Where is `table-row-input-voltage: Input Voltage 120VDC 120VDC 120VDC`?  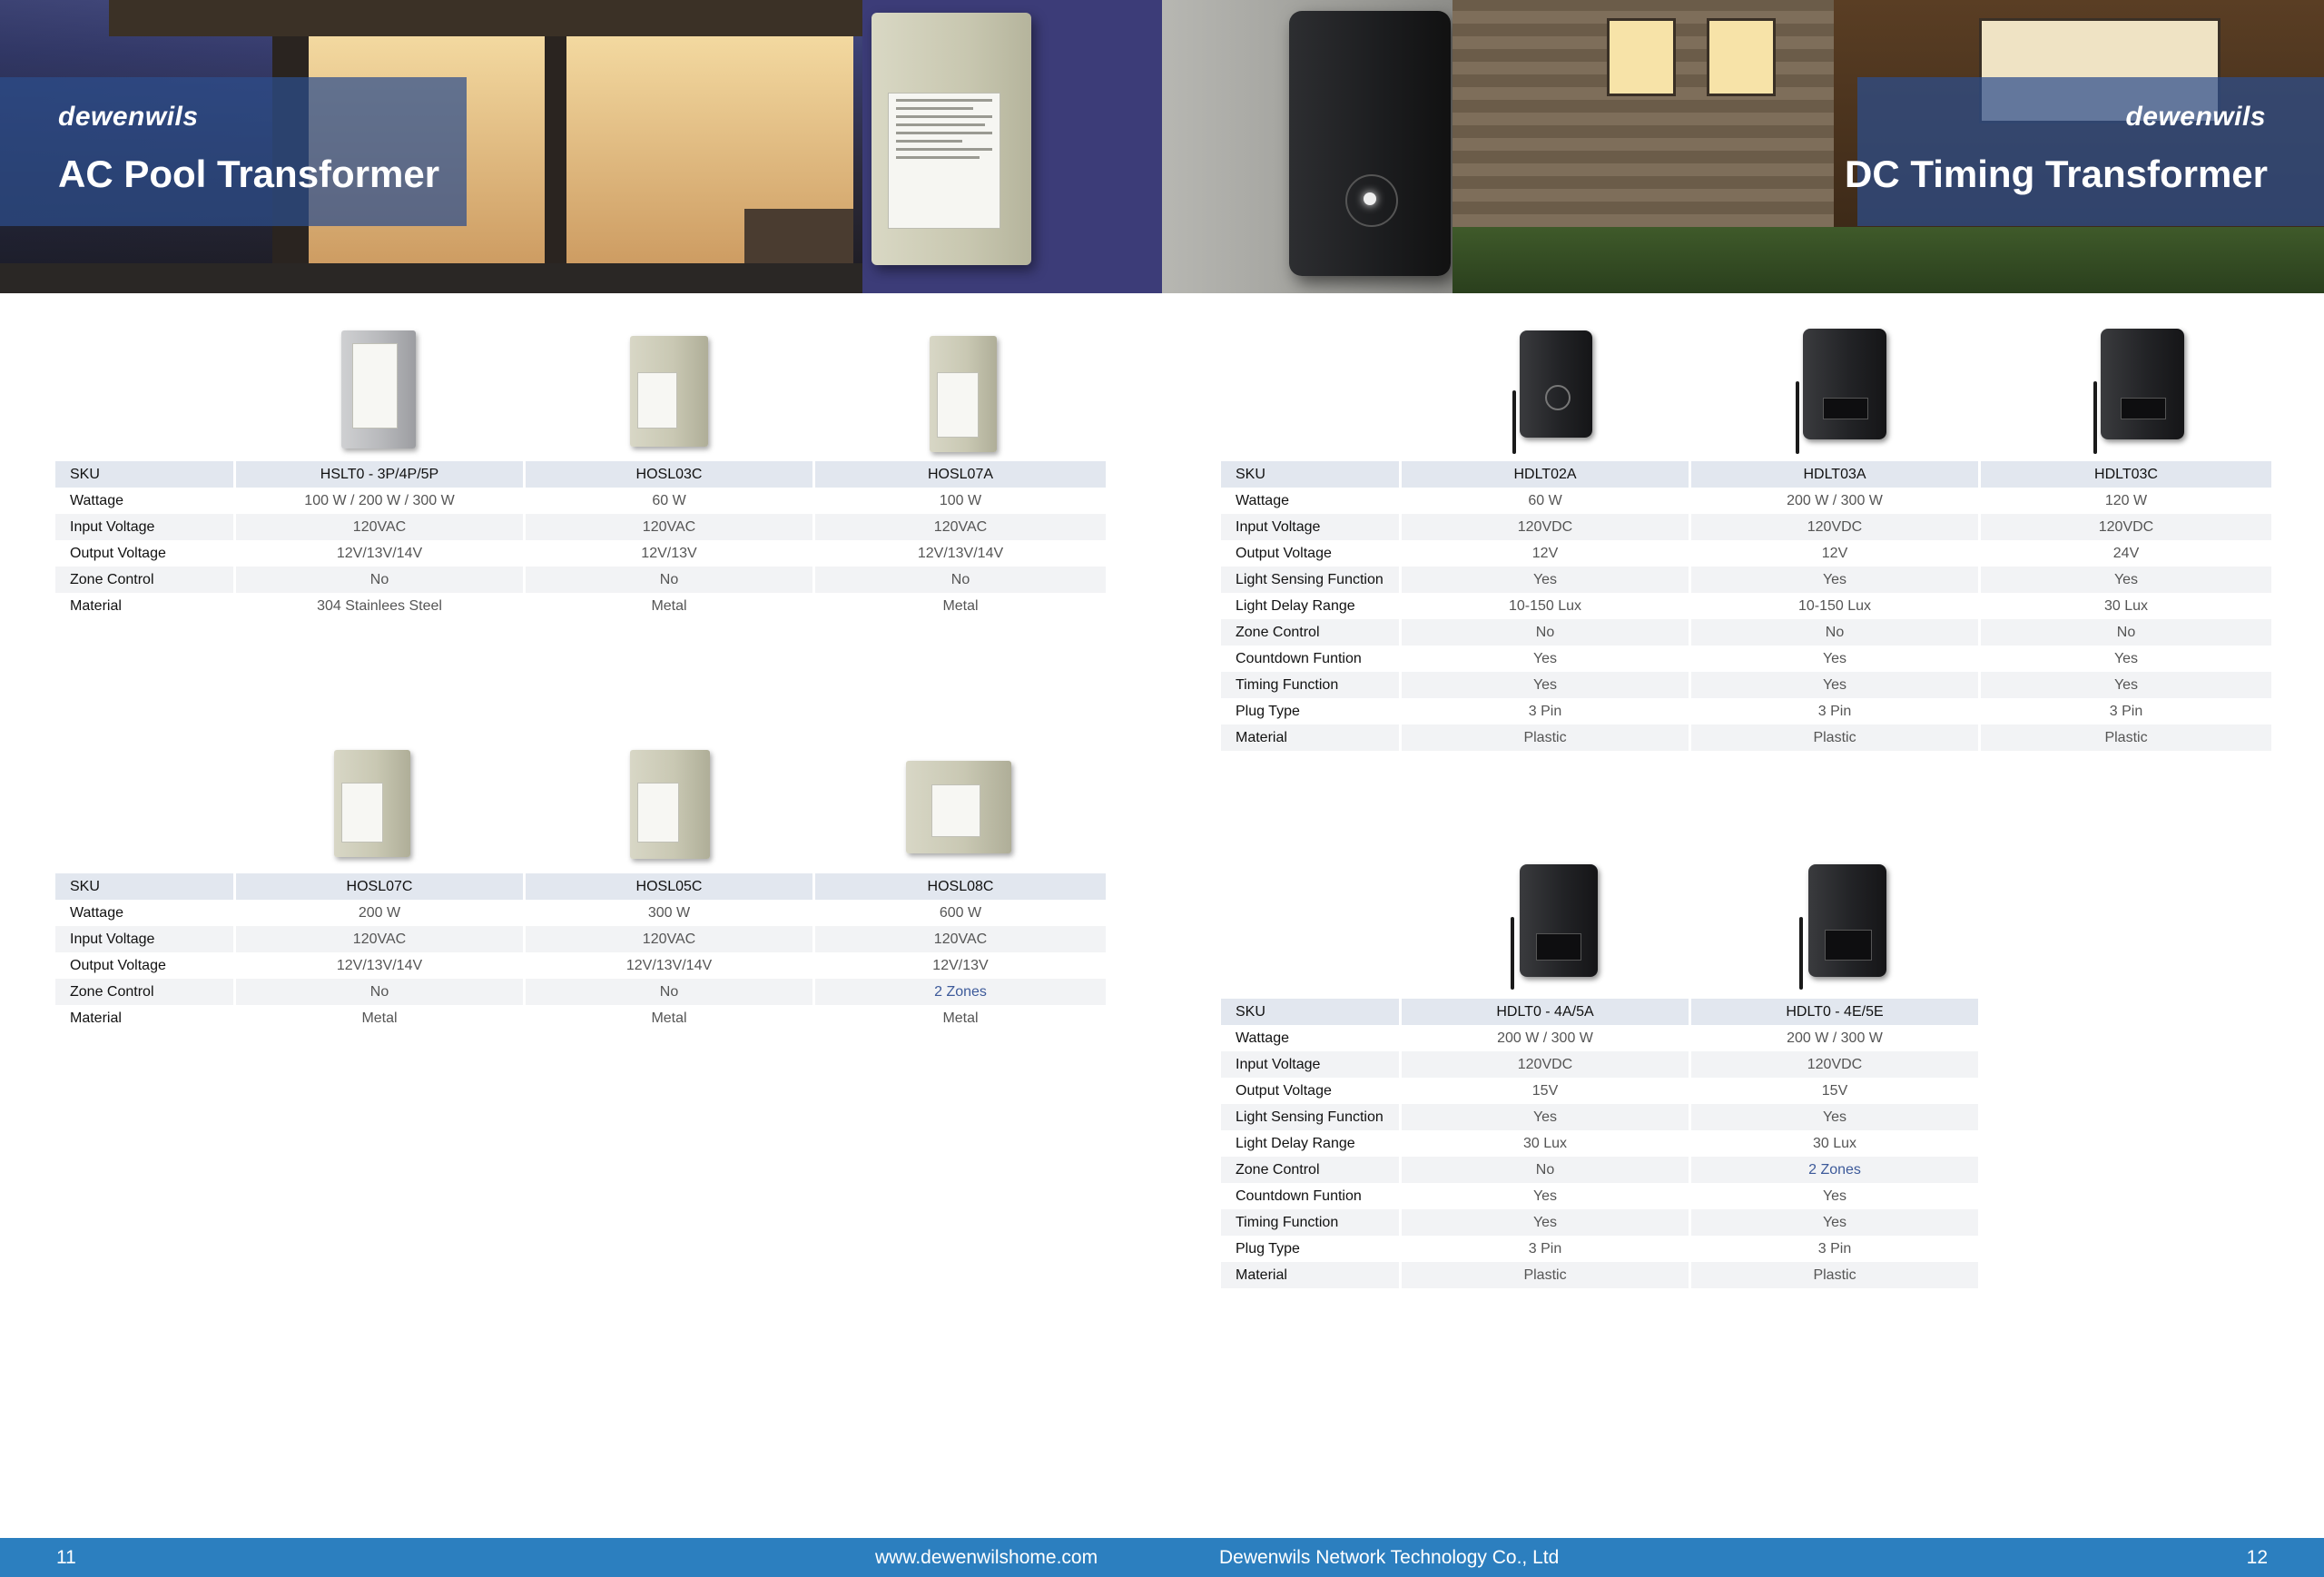 table-row-input-voltage: Input Voltage 120VDC 120VDC 120VDC is located at coordinates (1746, 527).